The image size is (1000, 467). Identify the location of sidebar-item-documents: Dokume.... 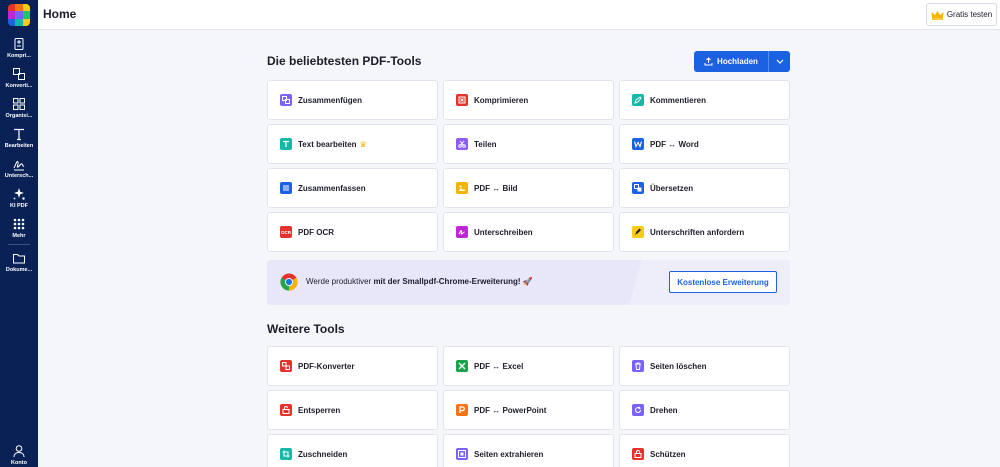
(19, 262).